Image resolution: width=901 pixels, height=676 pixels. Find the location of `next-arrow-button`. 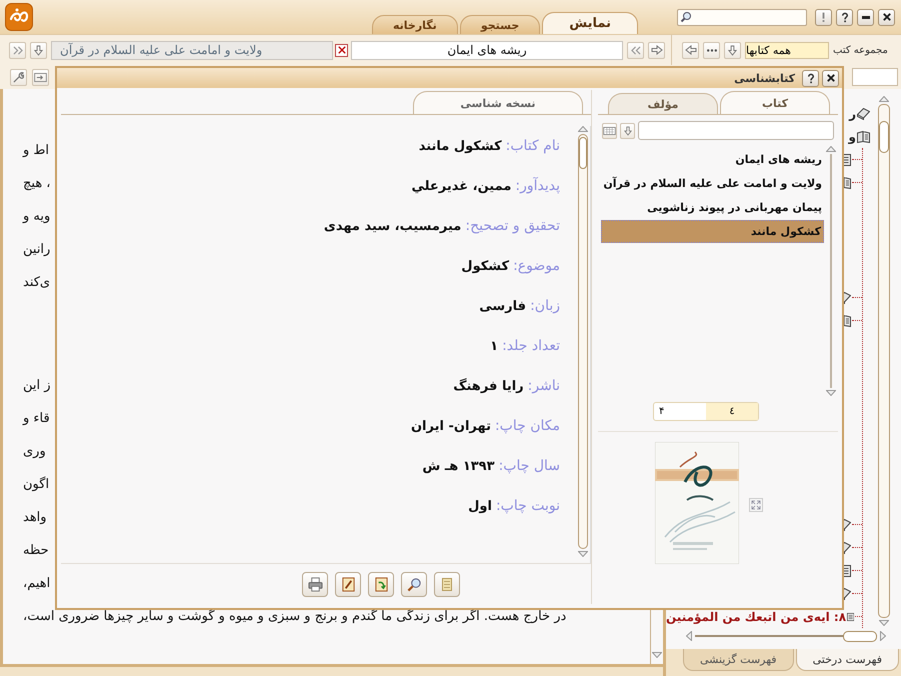

next-arrow-button is located at coordinates (656, 50).